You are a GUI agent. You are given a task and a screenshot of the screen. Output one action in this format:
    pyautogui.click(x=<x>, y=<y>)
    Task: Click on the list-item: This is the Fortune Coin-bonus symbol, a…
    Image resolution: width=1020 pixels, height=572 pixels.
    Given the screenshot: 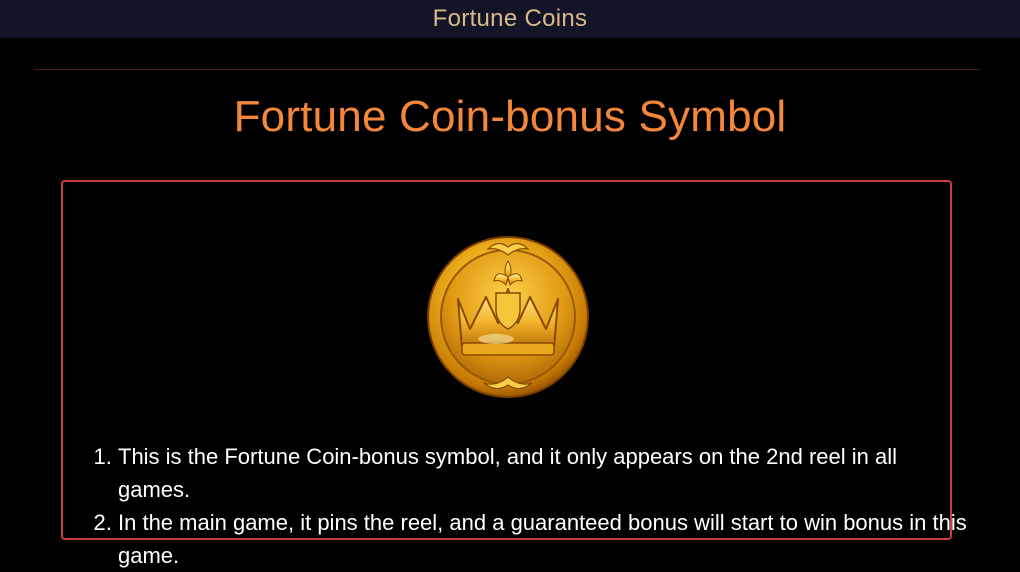 What is the action you would take?
    pyautogui.click(x=543, y=473)
    